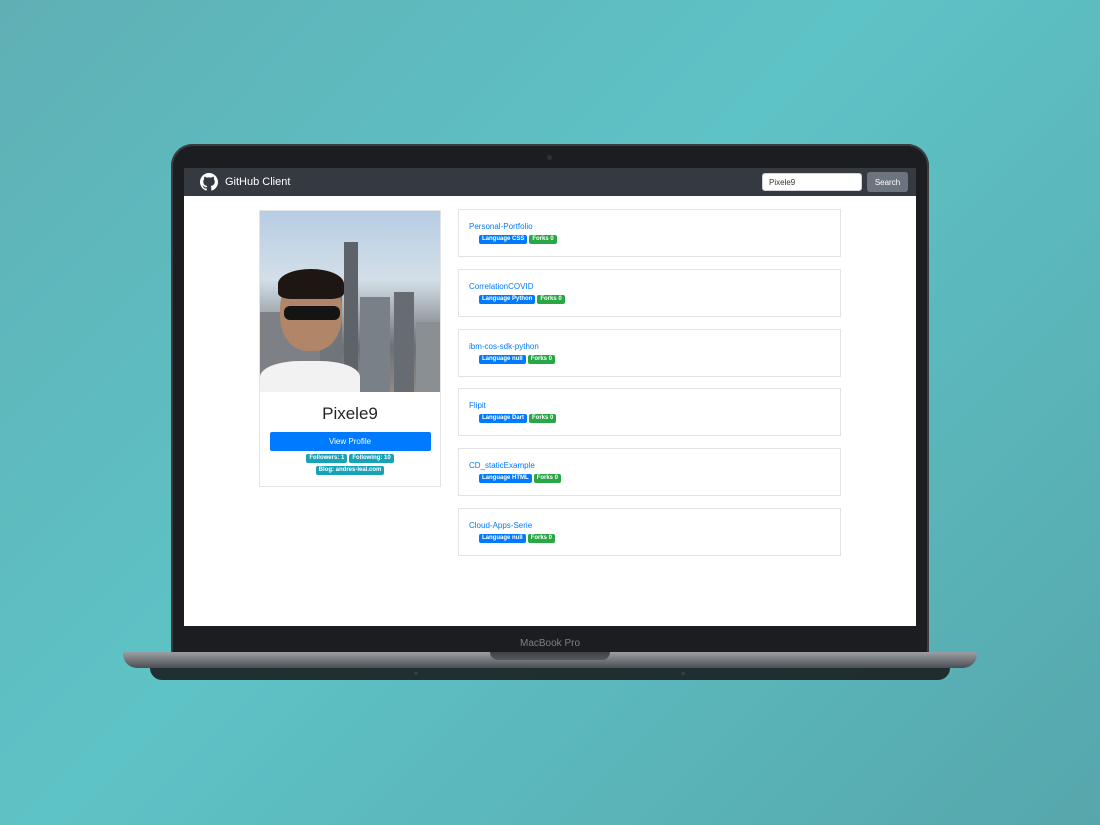 This screenshot has width=1100, height=825. Describe the element at coordinates (550, 656) in the screenshot. I see `laptop-notch` at that location.